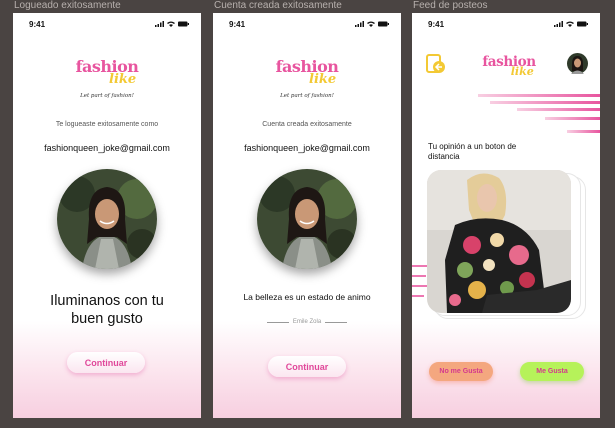 This screenshot has width=615, height=428. Describe the element at coordinates (577, 63) in the screenshot. I see `avatar` at that location.